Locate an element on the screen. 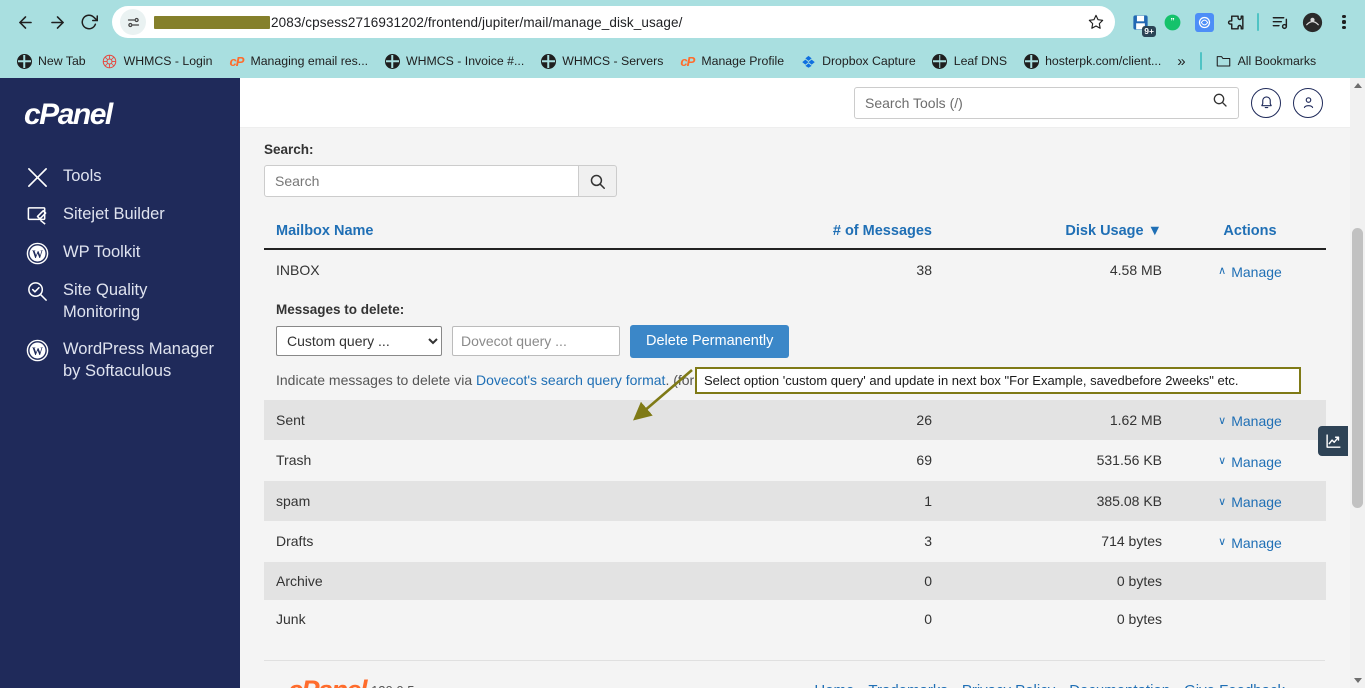 This screenshot has width=1365, height=688. footer-link-home: Home is located at coordinates (834, 685).